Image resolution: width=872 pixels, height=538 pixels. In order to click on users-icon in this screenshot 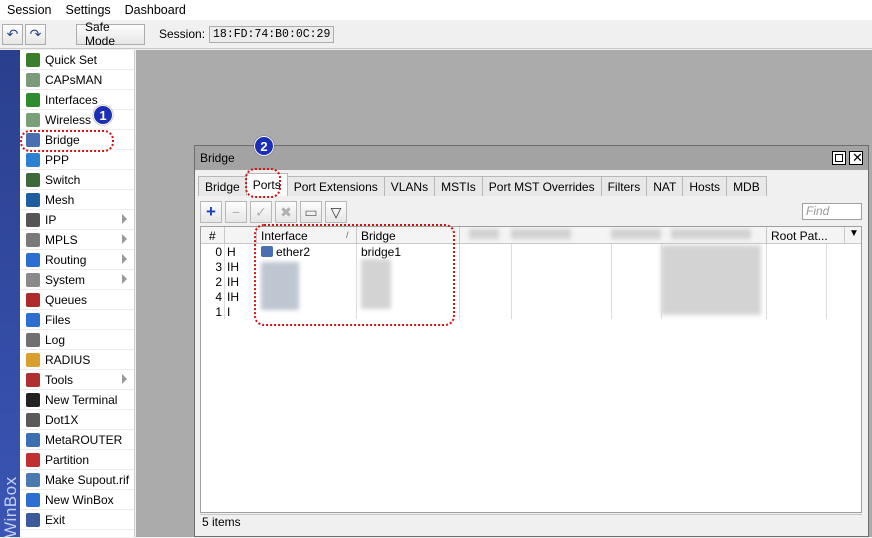, I will do `click(33, 359)`.